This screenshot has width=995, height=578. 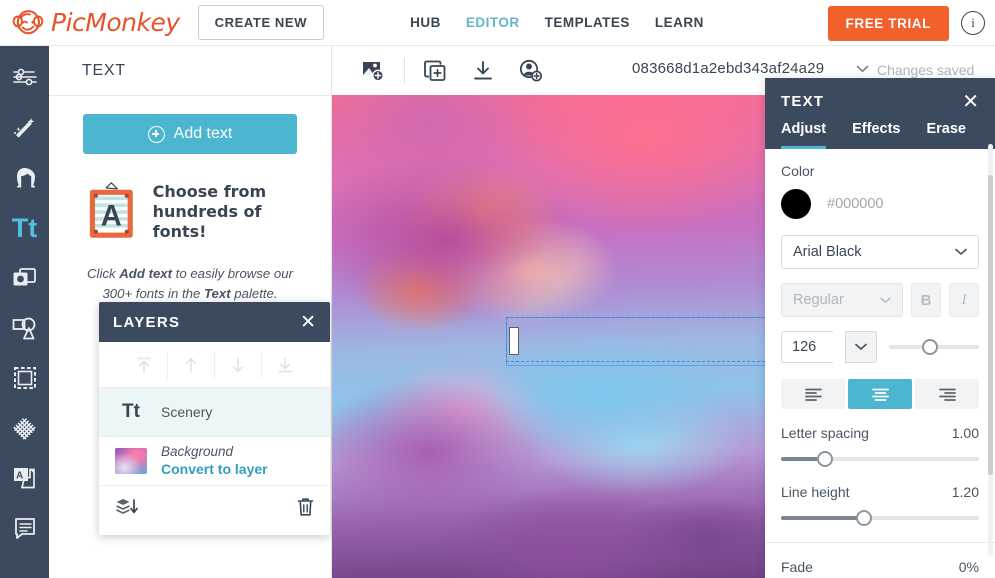 I want to click on overlay-photo-icon, so click(x=24, y=276).